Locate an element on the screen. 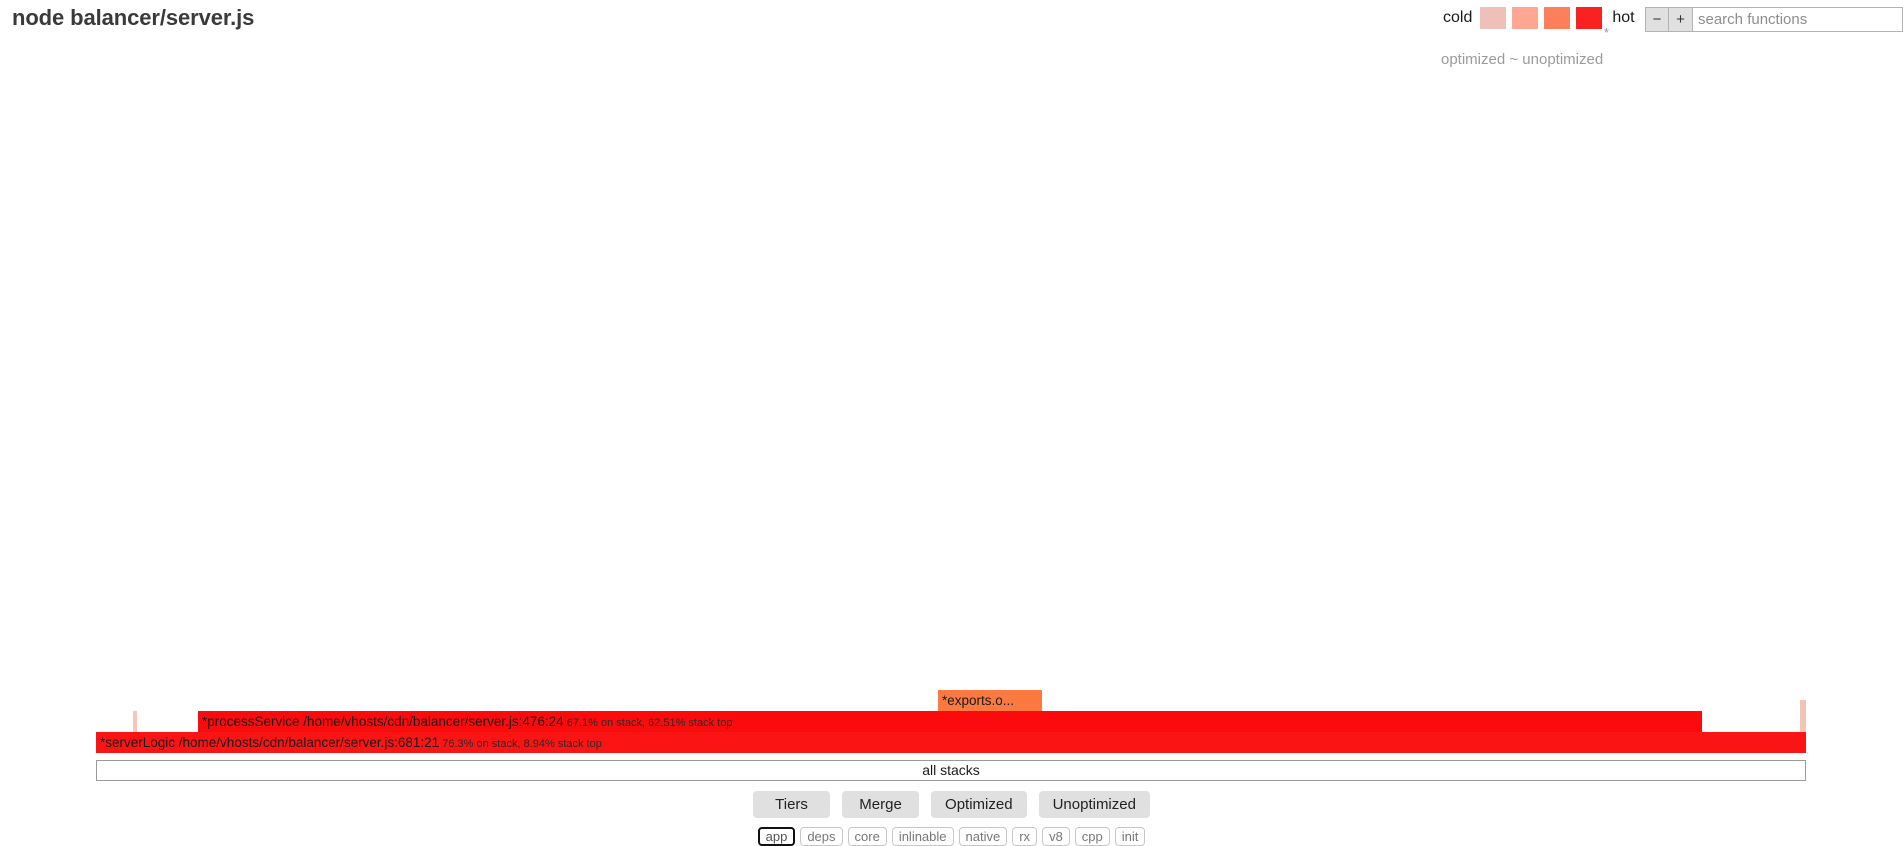  frame-stats: 67.1% on stack, 62.51% stack top is located at coordinates (648, 723).